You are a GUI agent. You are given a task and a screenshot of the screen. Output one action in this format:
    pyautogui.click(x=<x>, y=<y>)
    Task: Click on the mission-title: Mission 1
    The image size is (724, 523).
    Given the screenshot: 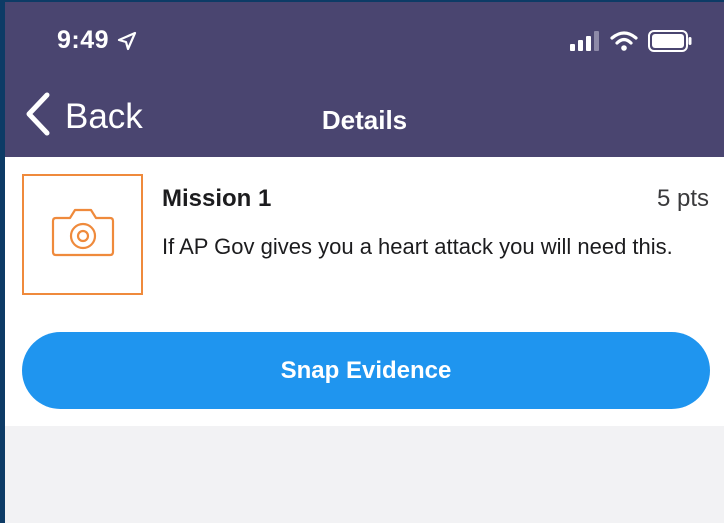 What is the action you would take?
    pyautogui.click(x=217, y=198)
    